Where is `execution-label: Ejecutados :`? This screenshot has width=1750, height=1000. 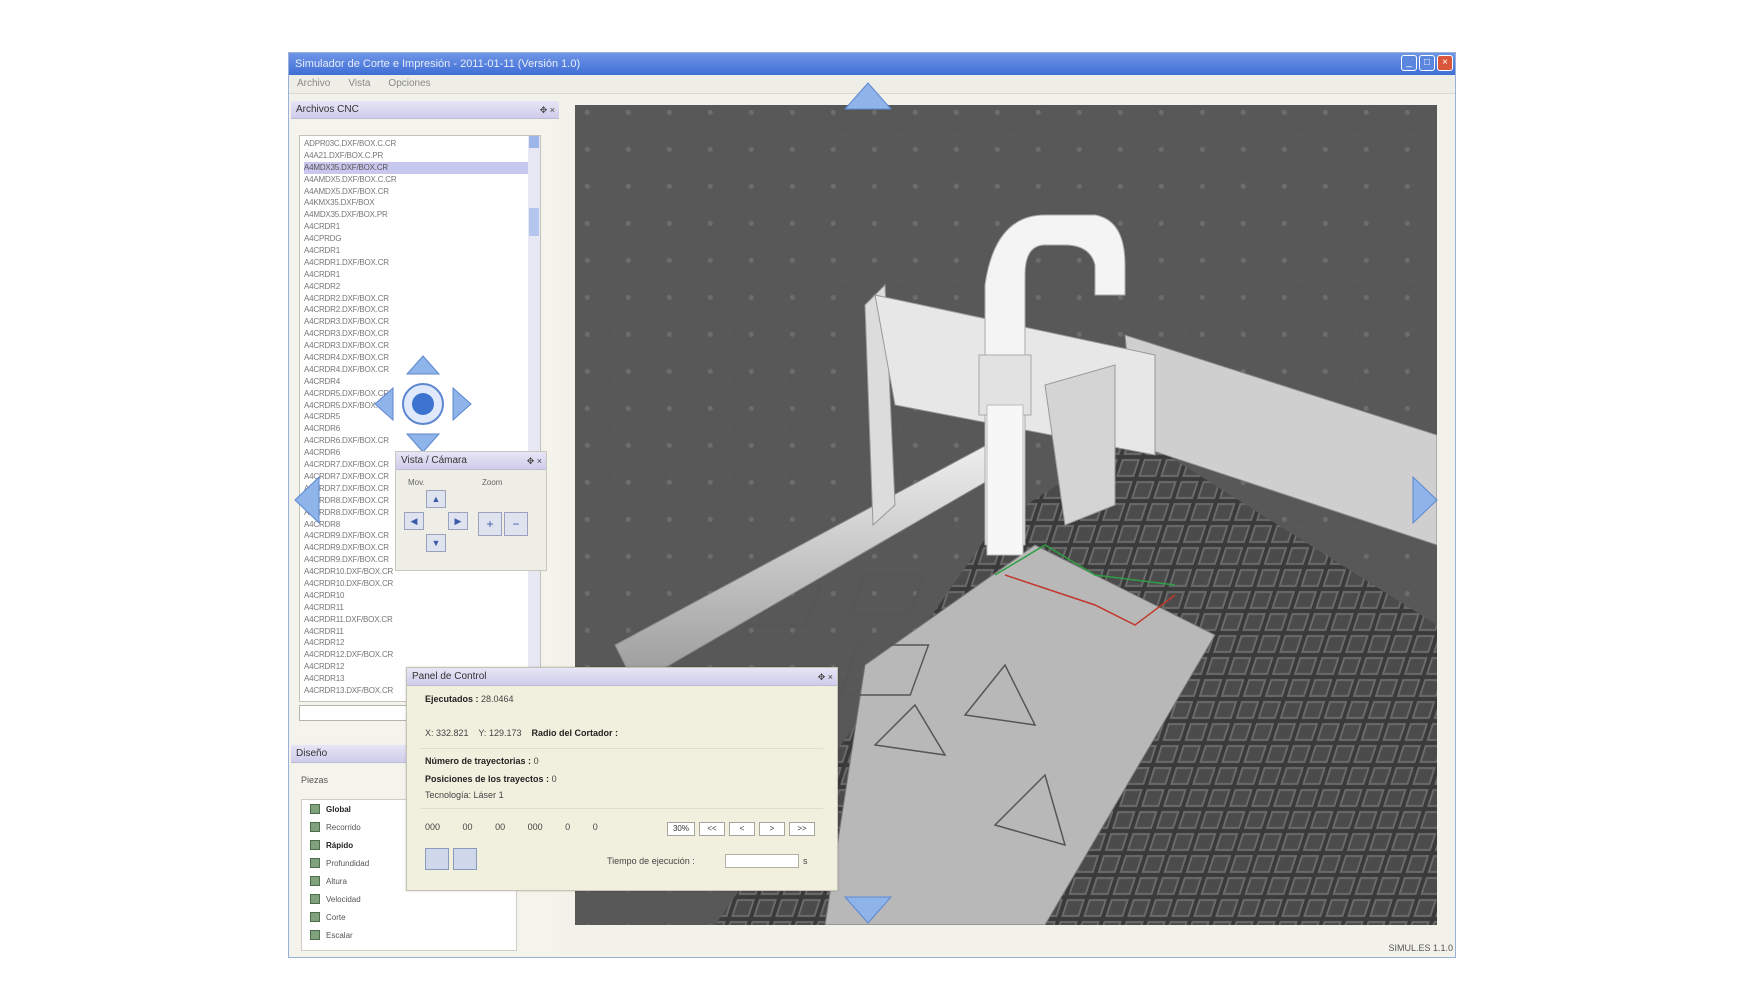 execution-label: Ejecutados : is located at coordinates (452, 699).